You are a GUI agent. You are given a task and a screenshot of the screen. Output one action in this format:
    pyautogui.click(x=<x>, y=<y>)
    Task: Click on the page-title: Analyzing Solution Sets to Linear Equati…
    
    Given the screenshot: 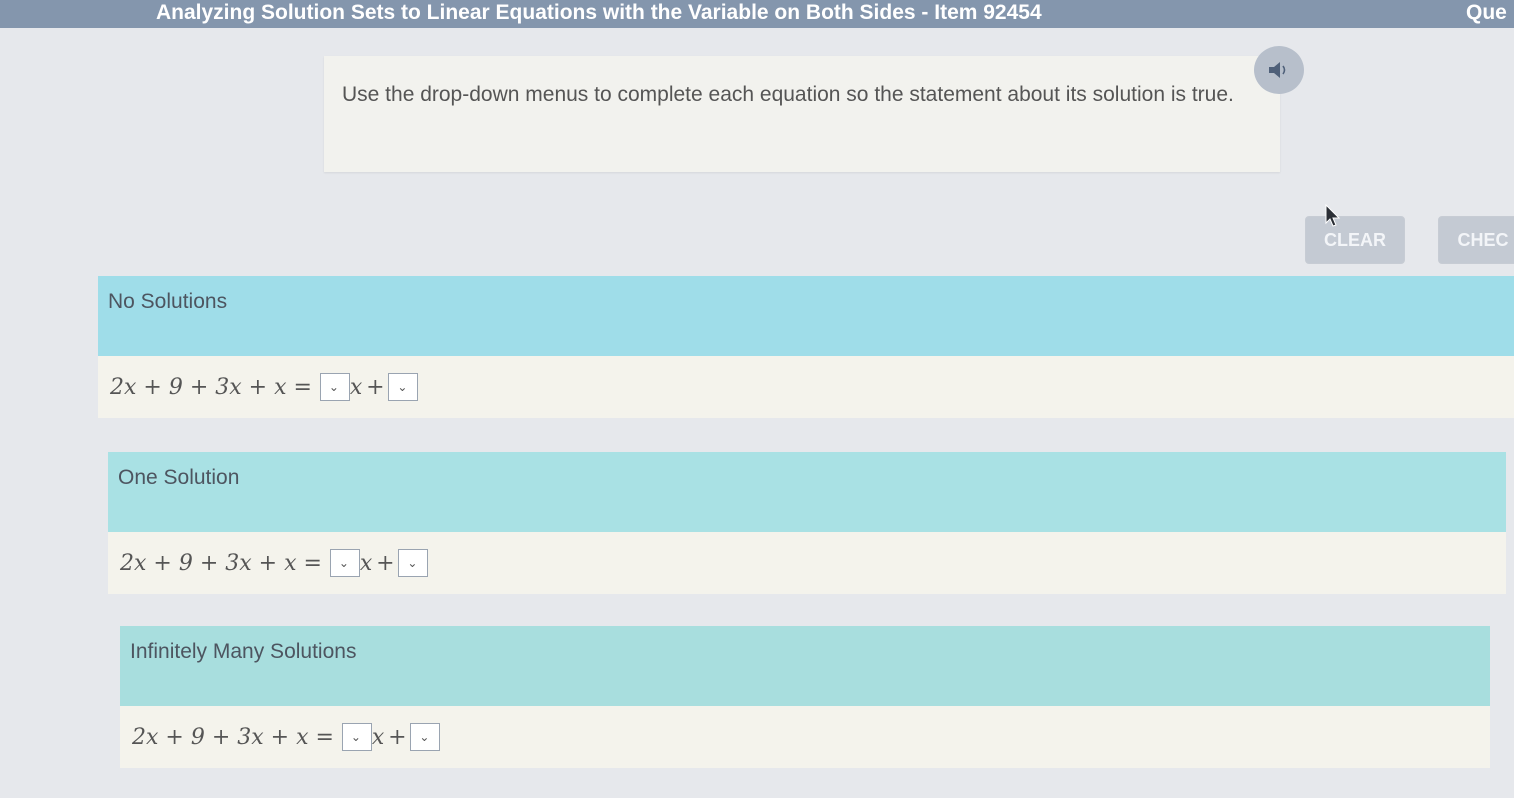 What is the action you would take?
    pyautogui.click(x=599, y=12)
    